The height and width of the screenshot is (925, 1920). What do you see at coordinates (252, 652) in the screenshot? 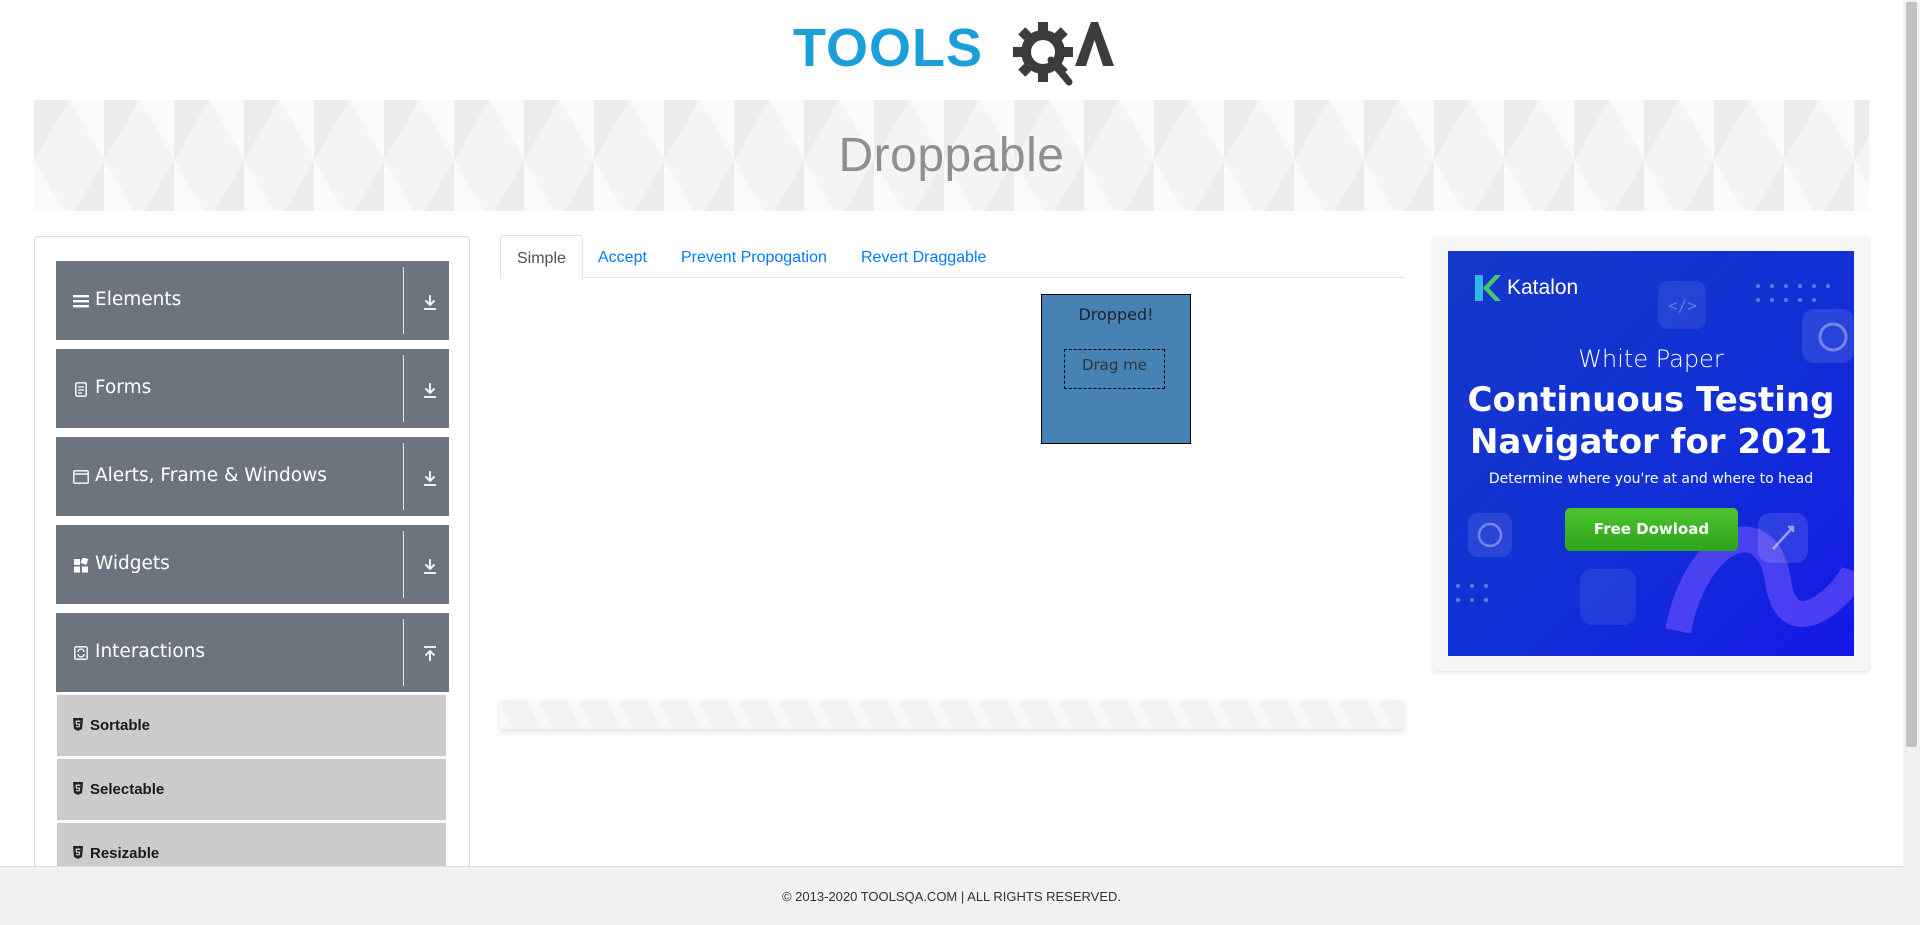
I see `sidebar-group-interactions: Interactions` at bounding box center [252, 652].